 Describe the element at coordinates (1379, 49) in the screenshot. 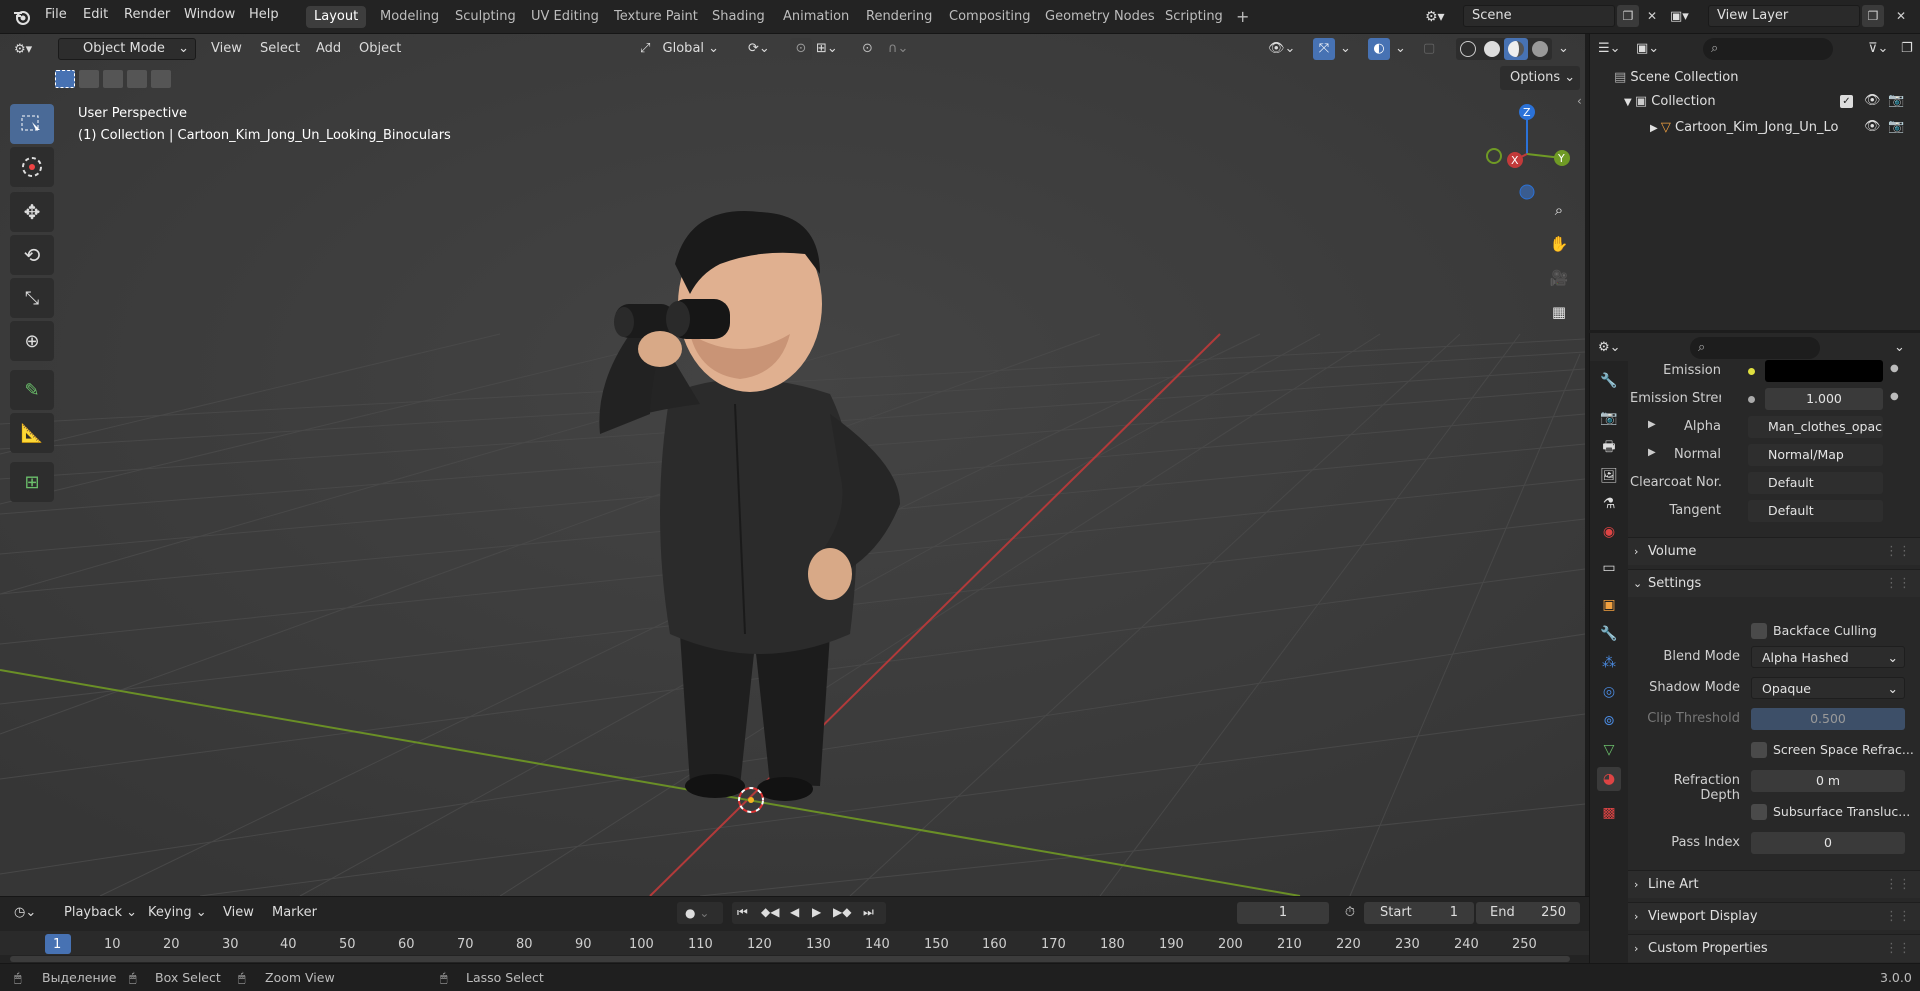

I see `overlay-toggle-icon: ◐` at that location.